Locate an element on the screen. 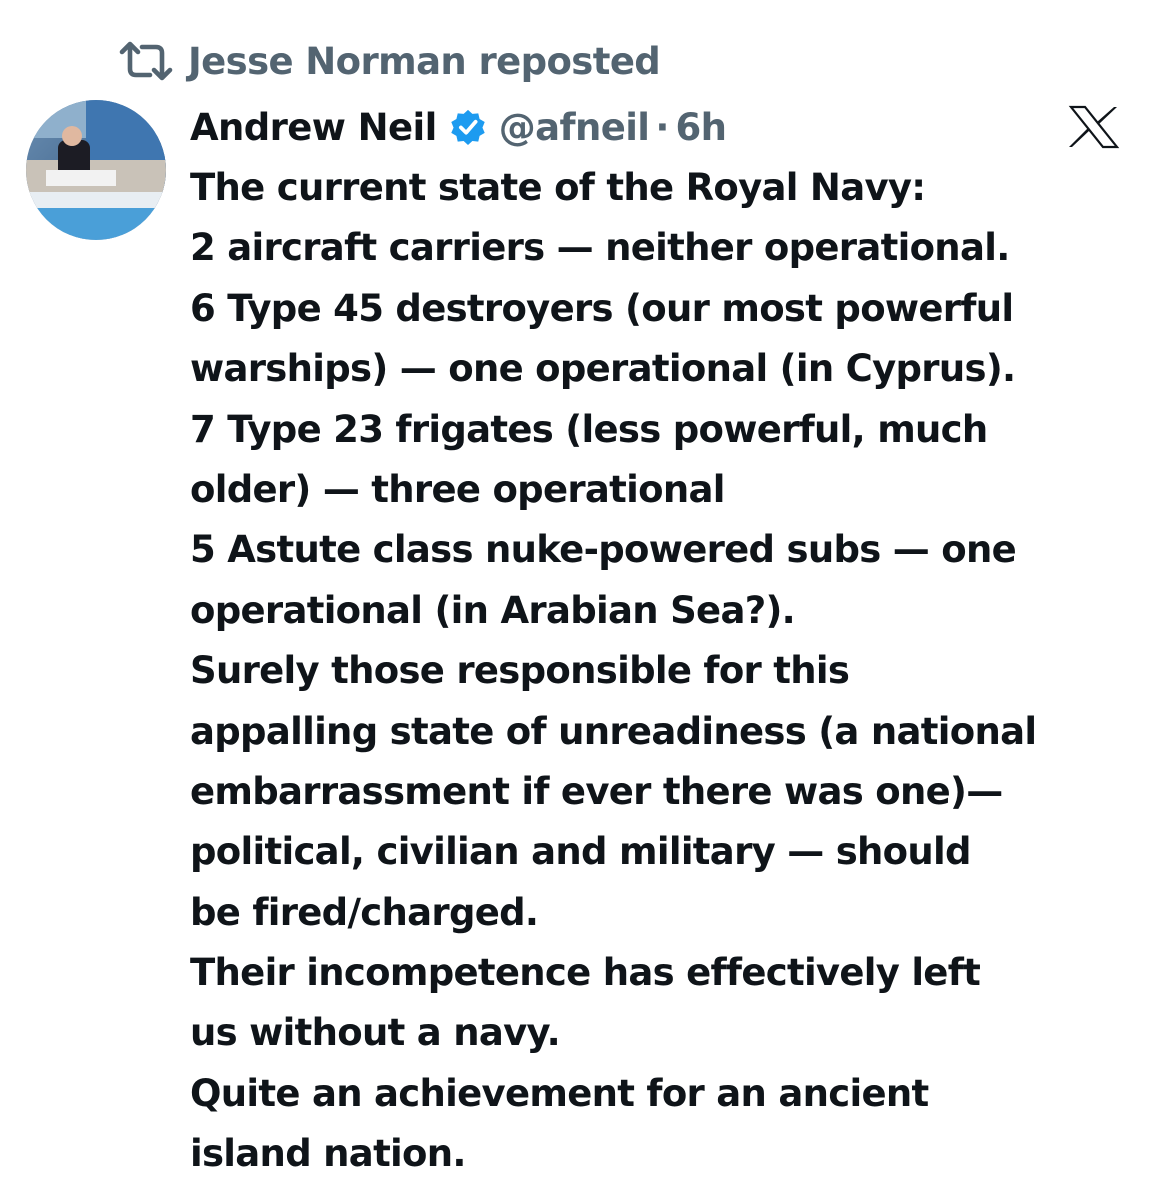  post-timestamp: 6h is located at coordinates (700, 127).